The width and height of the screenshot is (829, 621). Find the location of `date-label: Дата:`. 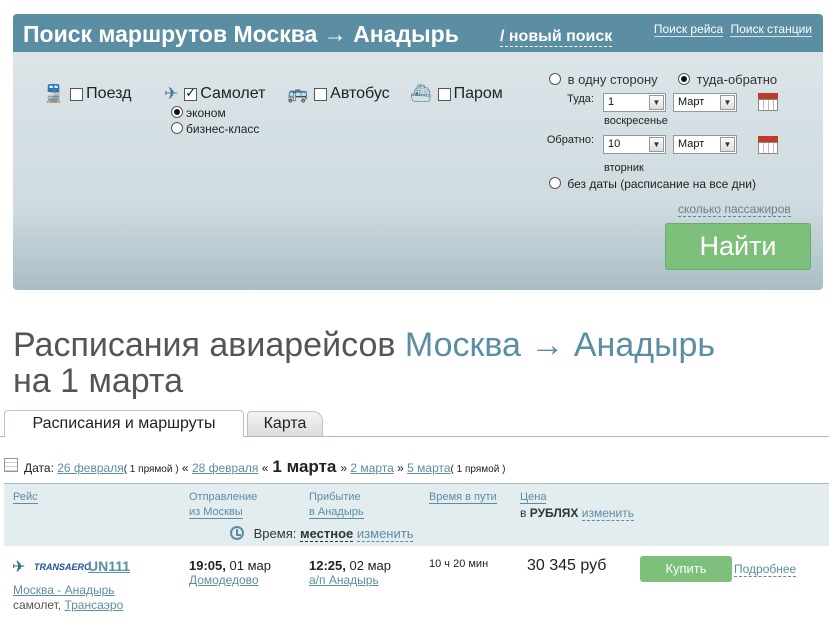

date-label: Дата: is located at coordinates (39, 468).